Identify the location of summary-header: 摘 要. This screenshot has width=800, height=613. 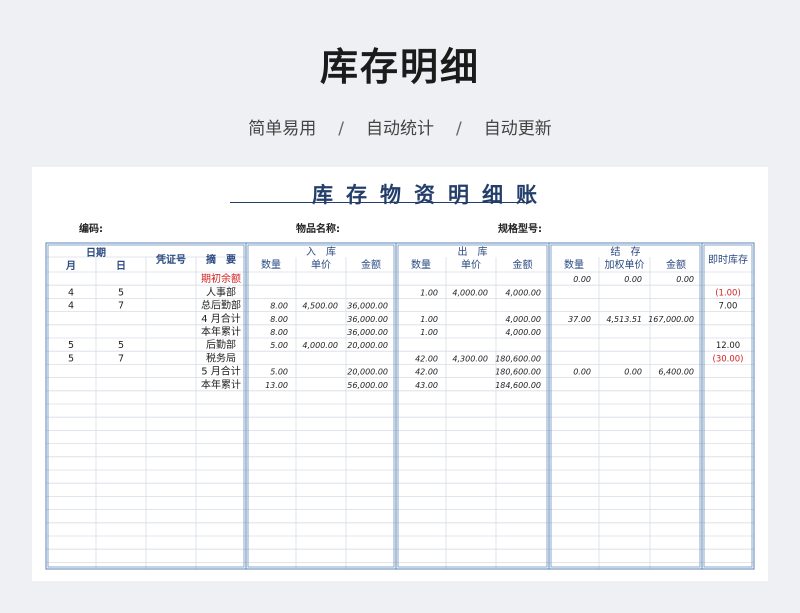
(221, 259).